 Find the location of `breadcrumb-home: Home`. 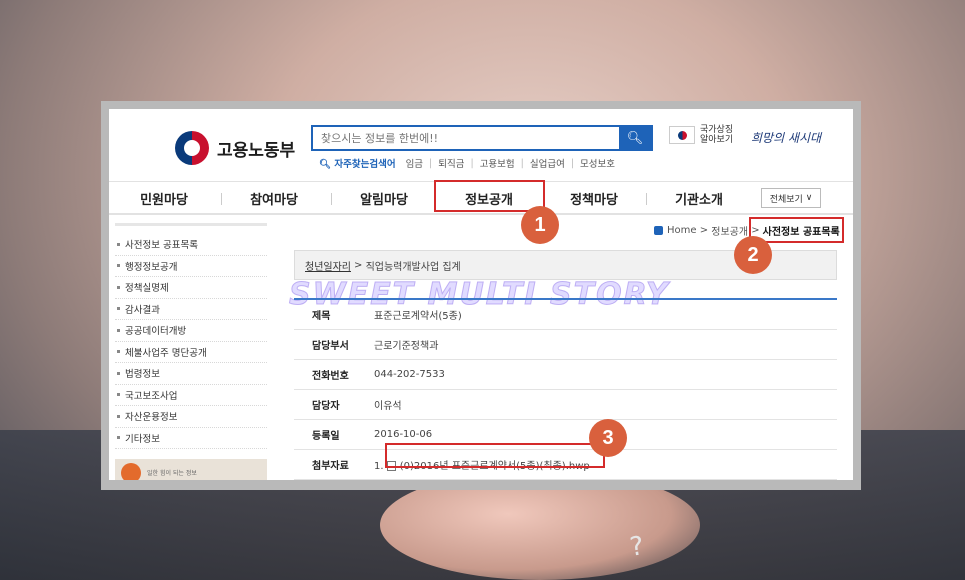

breadcrumb-home: Home is located at coordinates (682, 230).